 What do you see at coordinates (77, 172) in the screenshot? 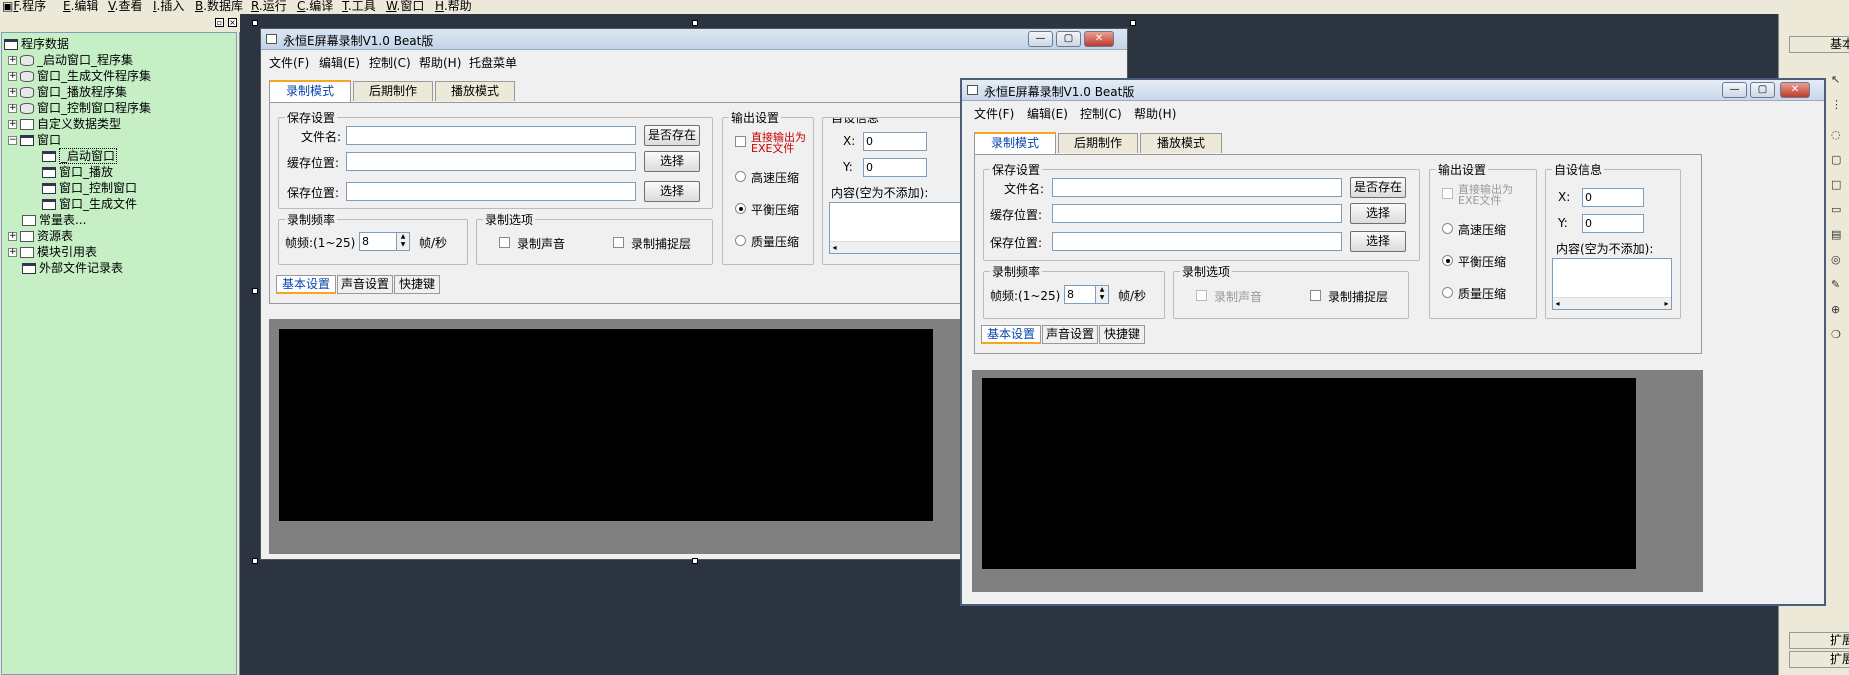
I see `tree-item: 窗口_播放` at bounding box center [77, 172].